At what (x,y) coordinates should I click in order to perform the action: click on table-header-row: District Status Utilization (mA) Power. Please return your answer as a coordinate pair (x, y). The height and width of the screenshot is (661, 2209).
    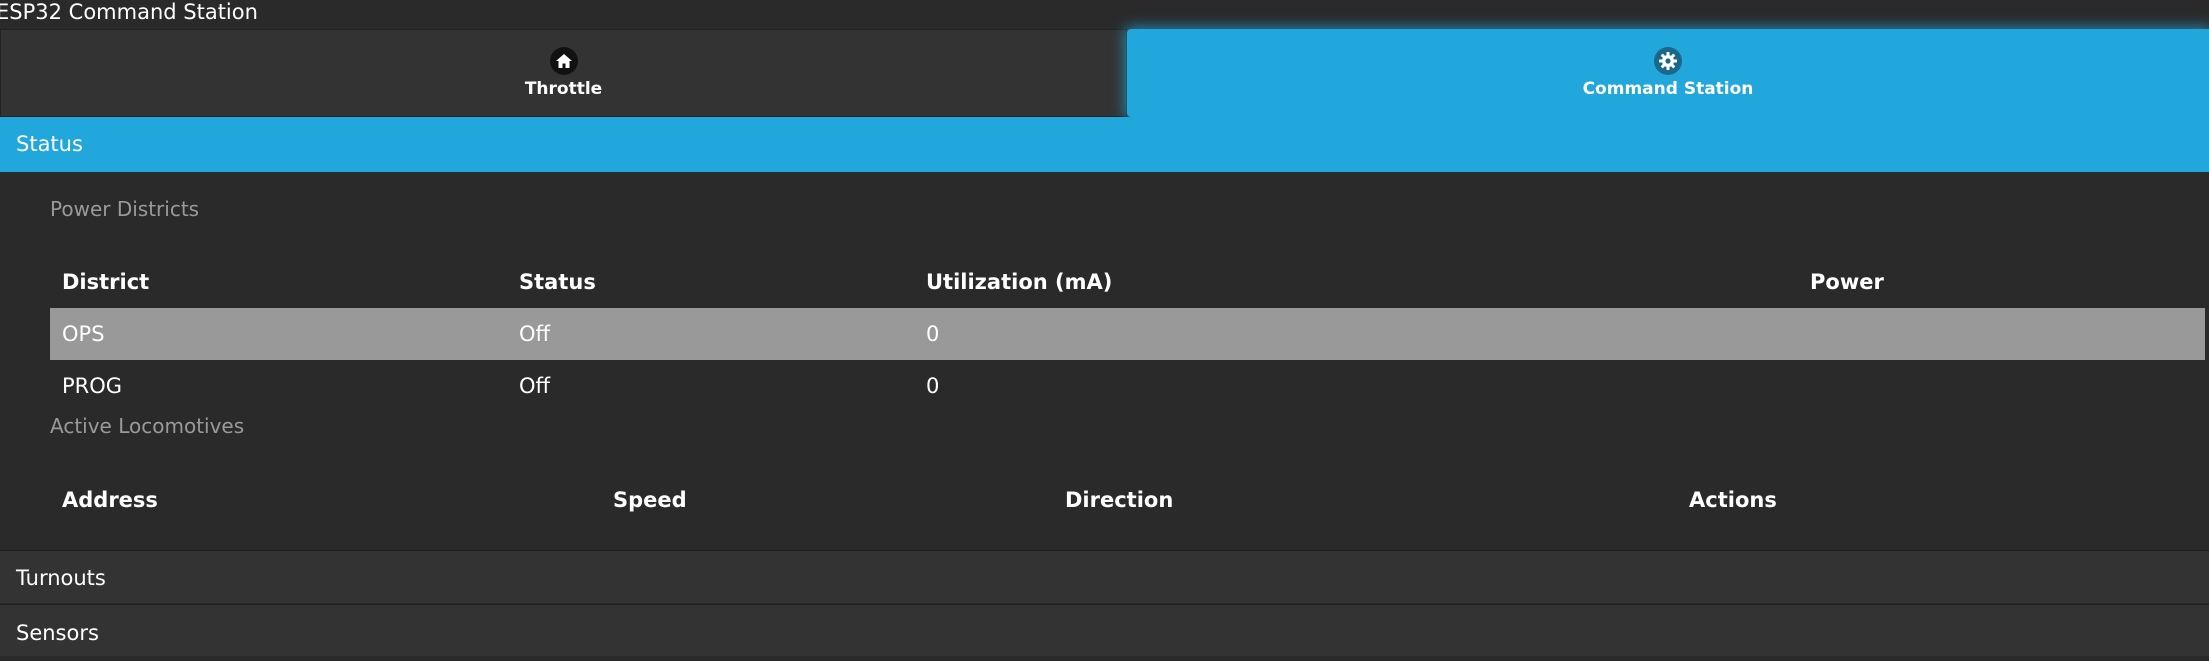
    Looking at the image, I should click on (1127, 282).